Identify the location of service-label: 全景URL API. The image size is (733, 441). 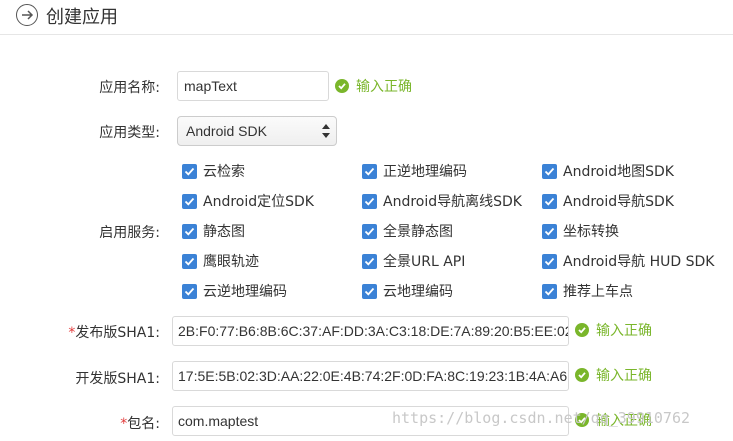
(424, 262).